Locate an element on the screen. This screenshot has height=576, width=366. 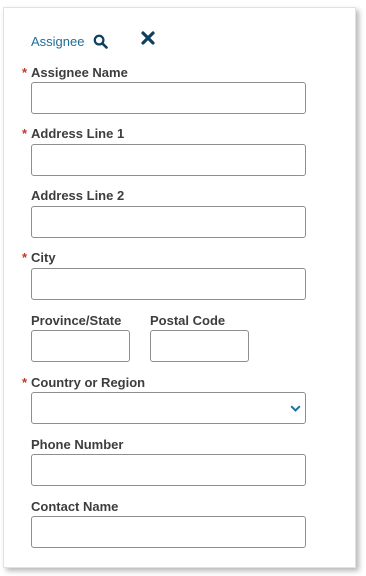
postal-code-label: Postal Code is located at coordinates (188, 320).